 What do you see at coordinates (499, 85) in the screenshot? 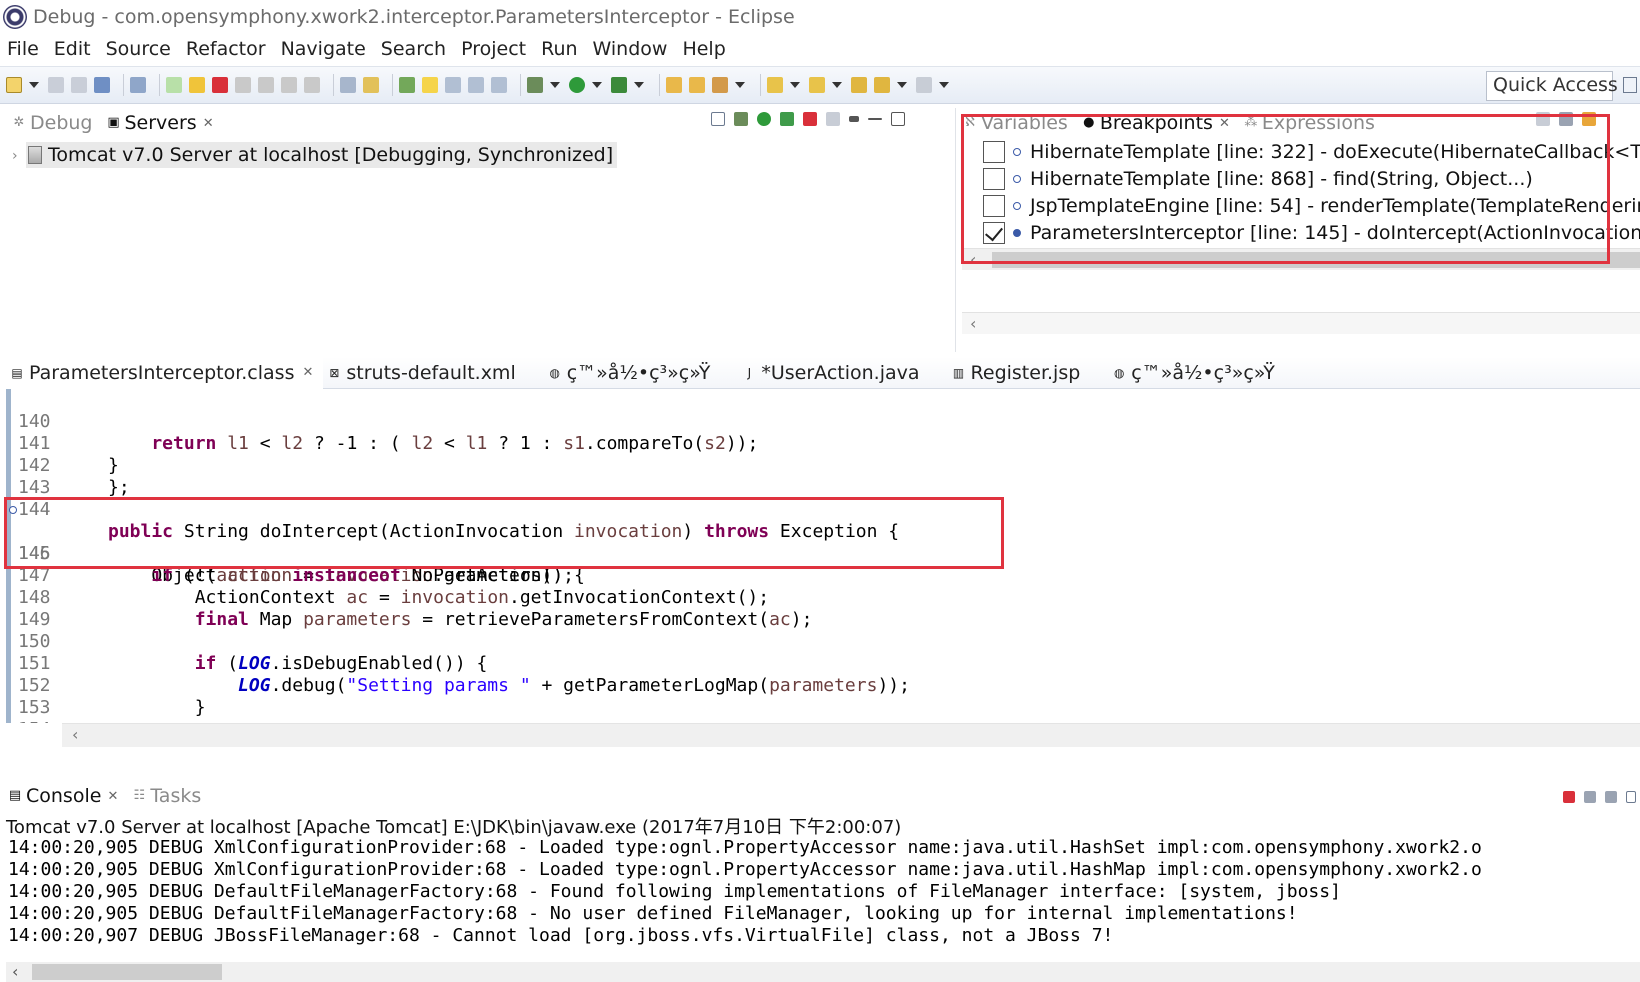
I see `show-whitespace-chars-icon` at bounding box center [499, 85].